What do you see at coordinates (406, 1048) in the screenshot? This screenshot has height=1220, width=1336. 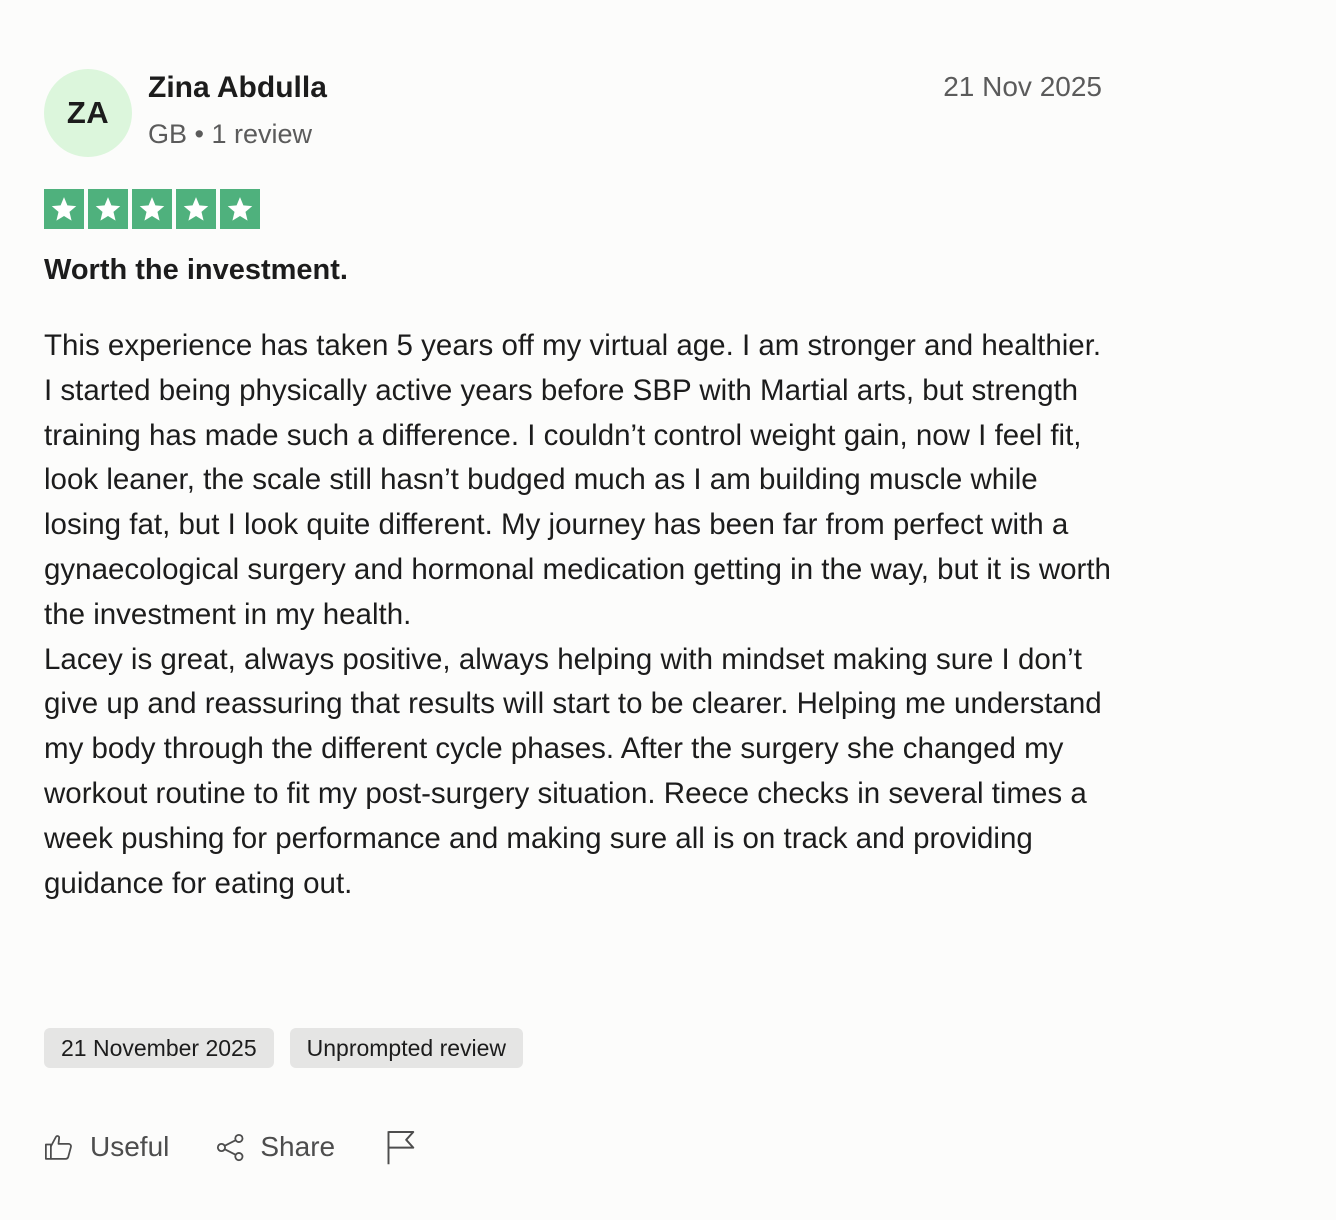 I see `review-type-tag: Unprompted review` at bounding box center [406, 1048].